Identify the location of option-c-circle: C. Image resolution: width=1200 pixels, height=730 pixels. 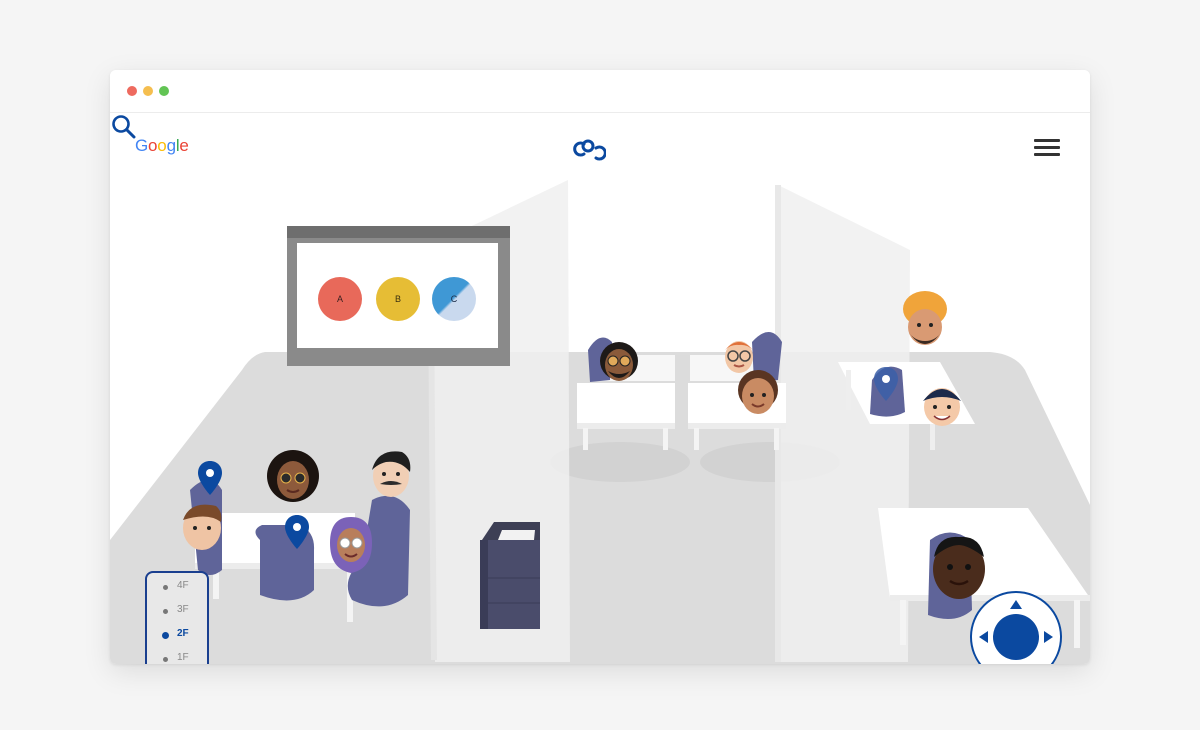
(454, 299).